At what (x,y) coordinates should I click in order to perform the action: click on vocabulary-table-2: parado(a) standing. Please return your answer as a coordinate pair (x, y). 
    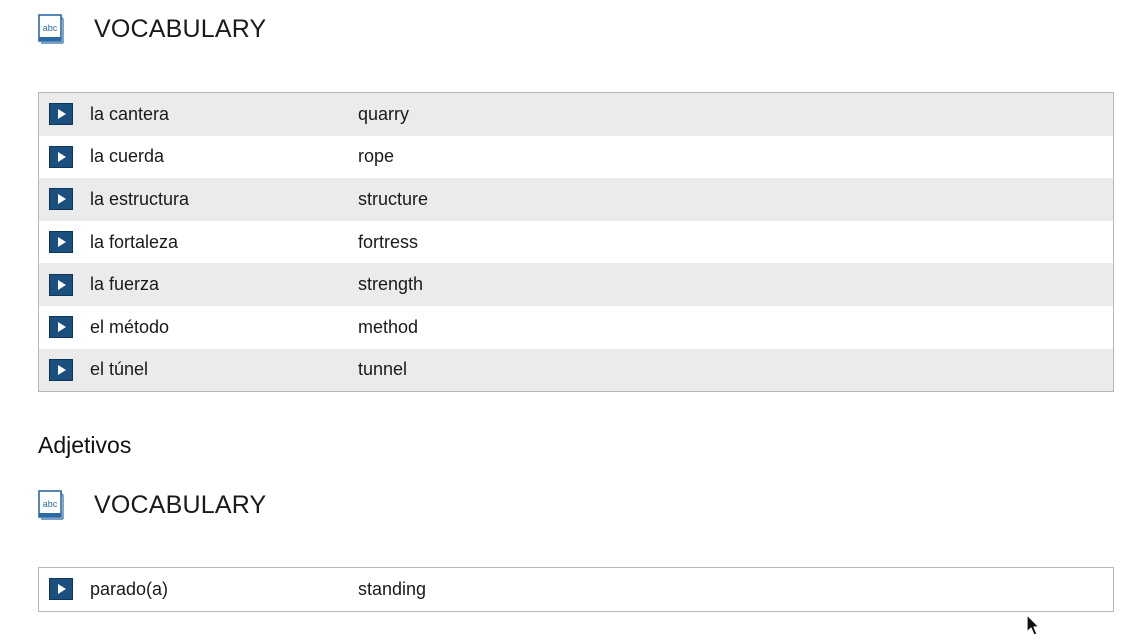
    Looking at the image, I should click on (576, 589).